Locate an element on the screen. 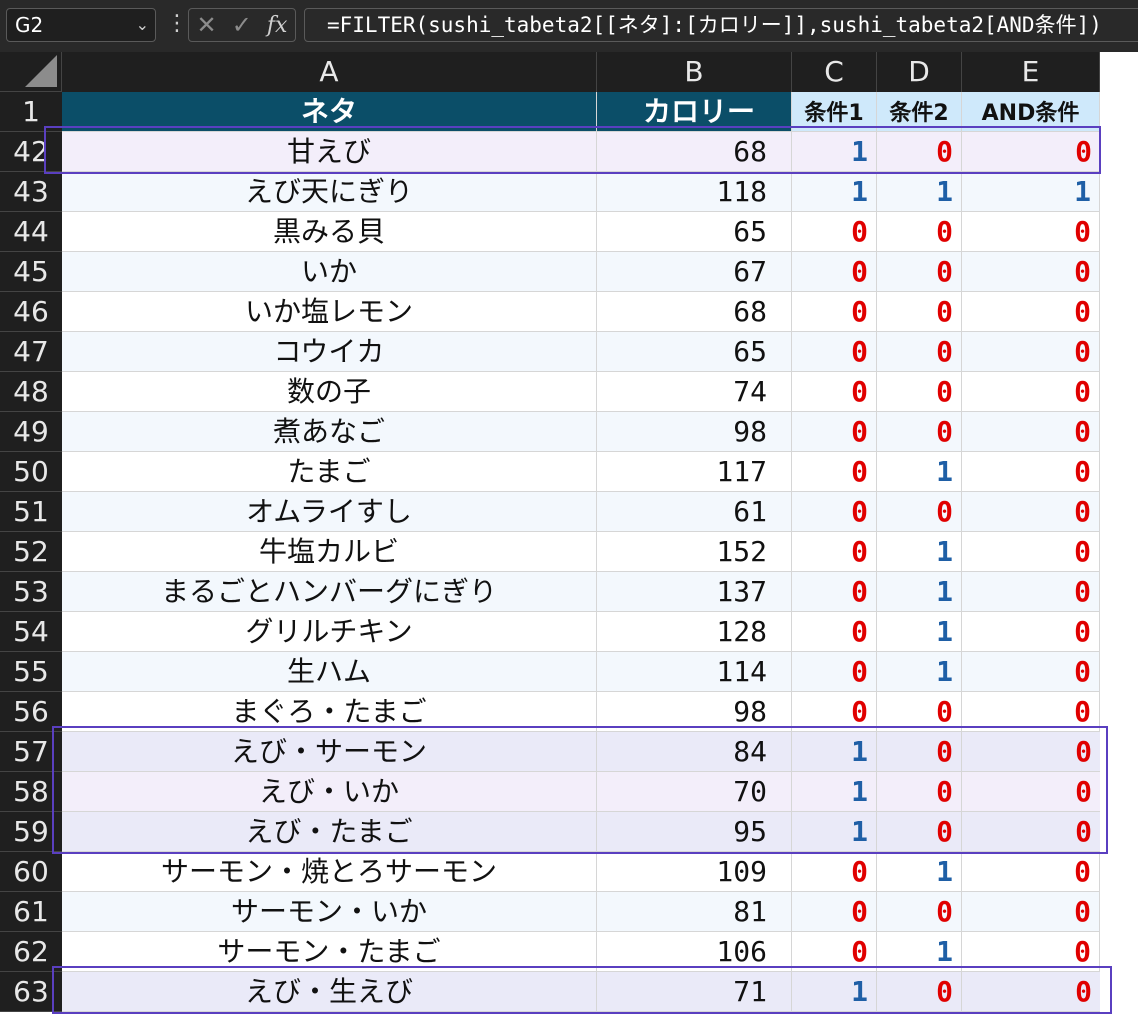  table-cell-name: オムライすし is located at coordinates (329, 512).